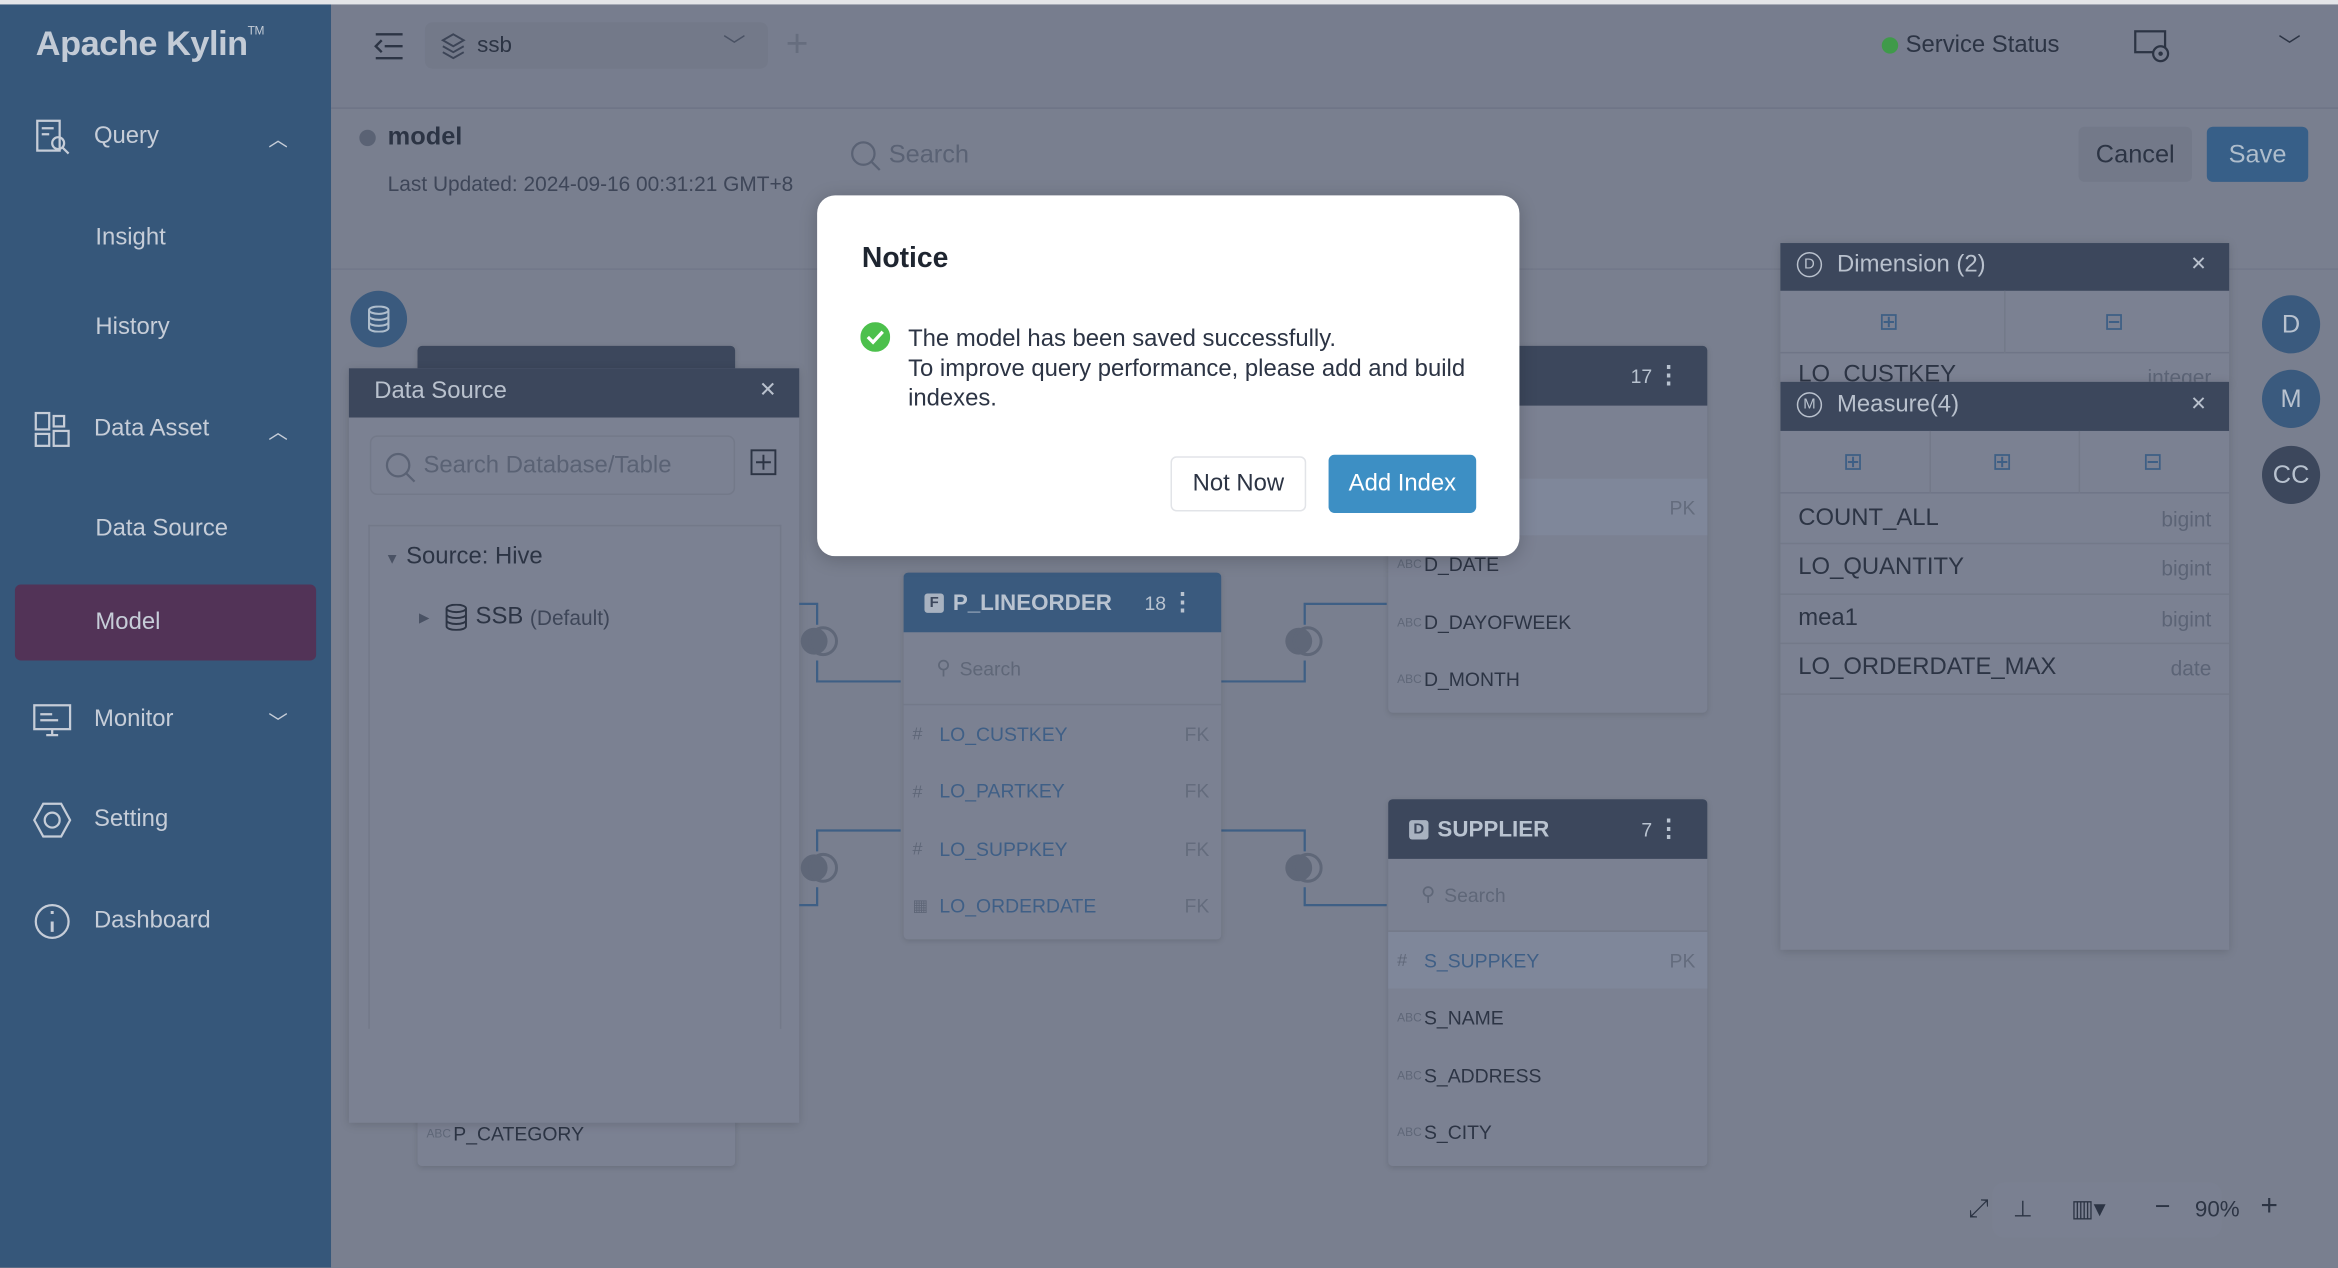 Image resolution: width=2338 pixels, height=1268 pixels. What do you see at coordinates (1641, 375) in the screenshot?
I see `column-count: 17` at bounding box center [1641, 375].